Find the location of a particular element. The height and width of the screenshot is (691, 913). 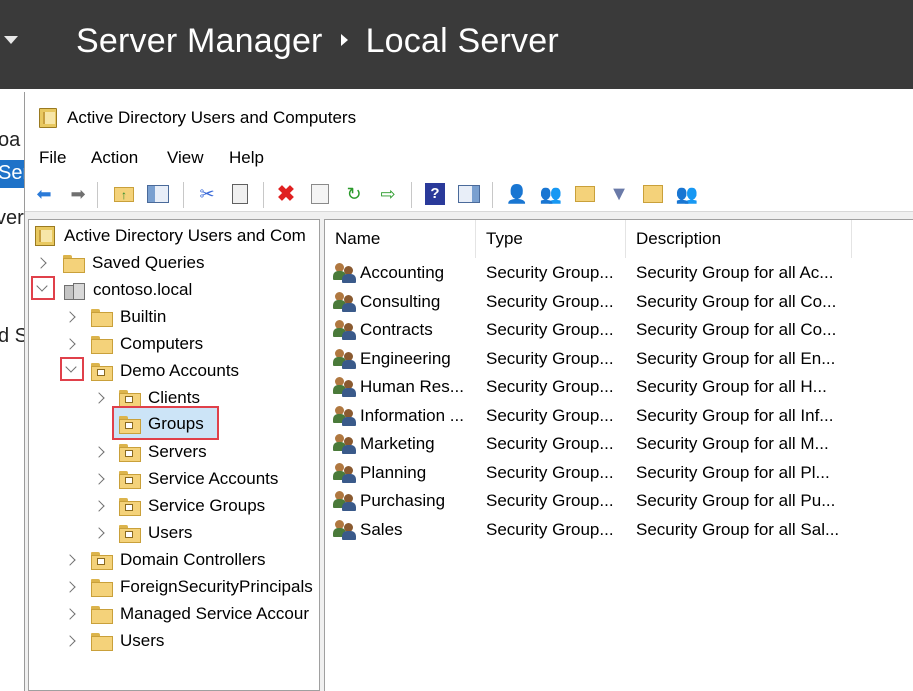

tree-item-builtin: Builtin is located at coordinates (128, 316).